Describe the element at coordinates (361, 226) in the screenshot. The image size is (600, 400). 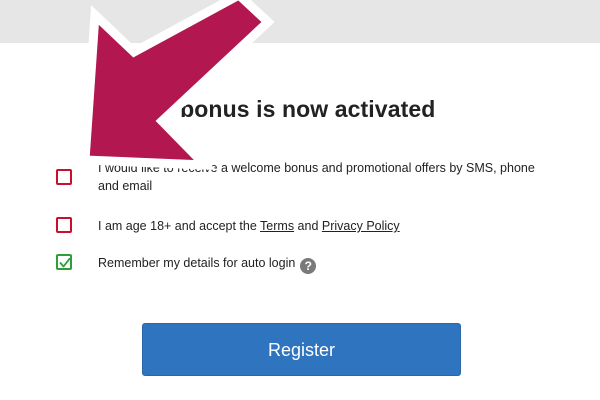
I see `privacy-policy-link: Privacy Policy` at that location.